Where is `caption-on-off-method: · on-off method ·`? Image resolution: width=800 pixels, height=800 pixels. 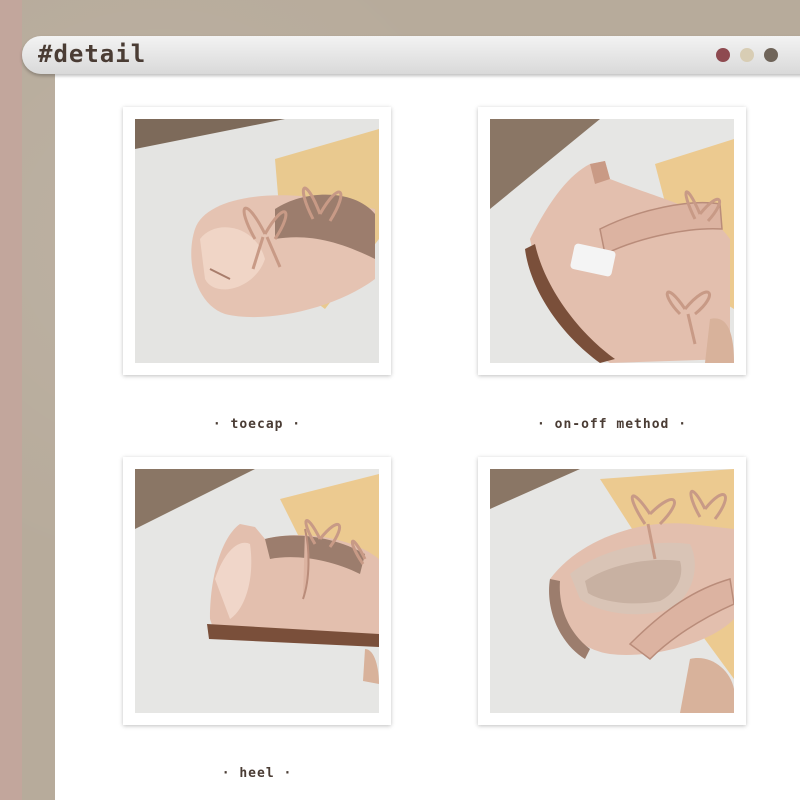
caption-on-off-method: · on-off method · is located at coordinates (612, 424).